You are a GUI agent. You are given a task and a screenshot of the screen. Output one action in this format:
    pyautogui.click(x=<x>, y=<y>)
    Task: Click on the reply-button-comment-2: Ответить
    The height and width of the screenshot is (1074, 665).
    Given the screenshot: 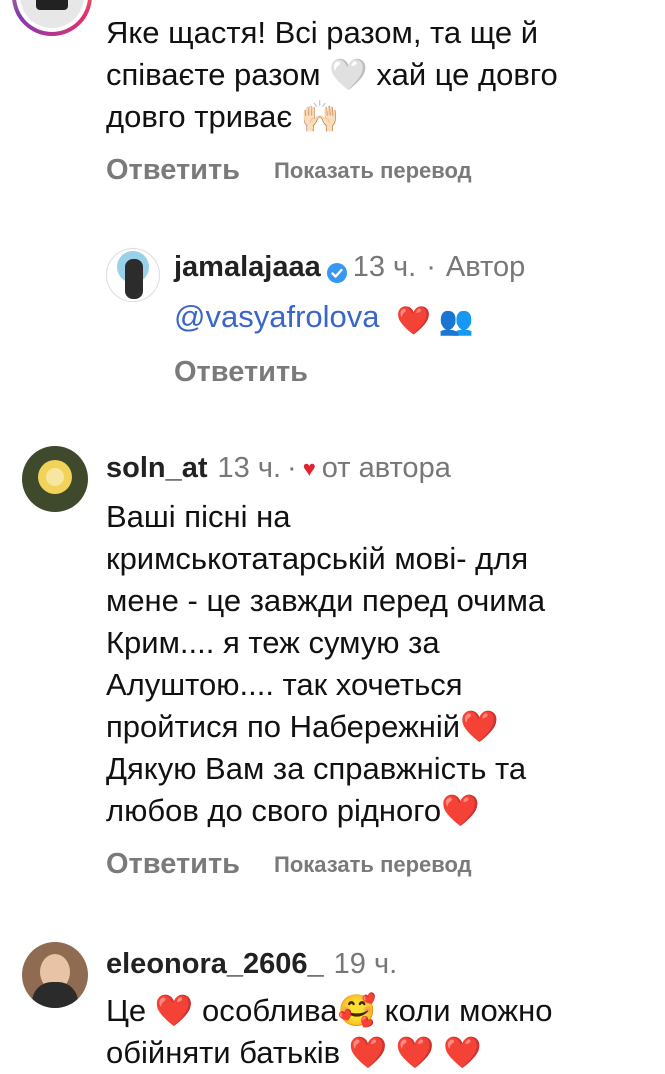 What is the action you would take?
    pyautogui.click(x=241, y=372)
    